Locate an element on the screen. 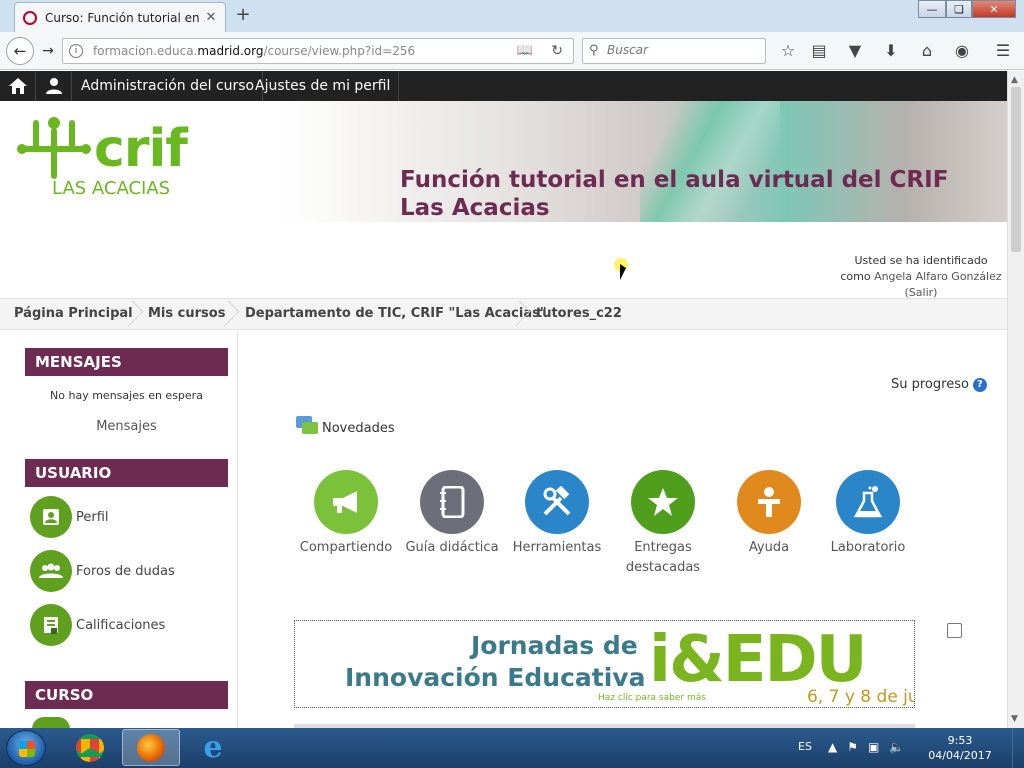  tile-laboratorio: Laboratorio is located at coordinates (868, 514).